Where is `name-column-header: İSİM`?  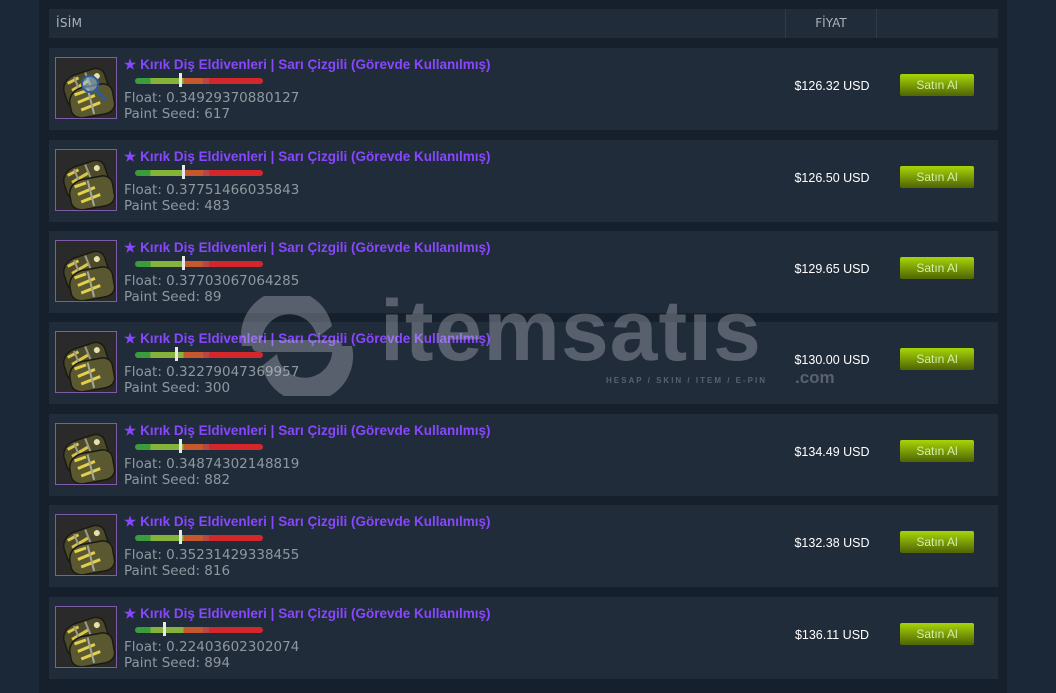 name-column-header: İSİM is located at coordinates (69, 23).